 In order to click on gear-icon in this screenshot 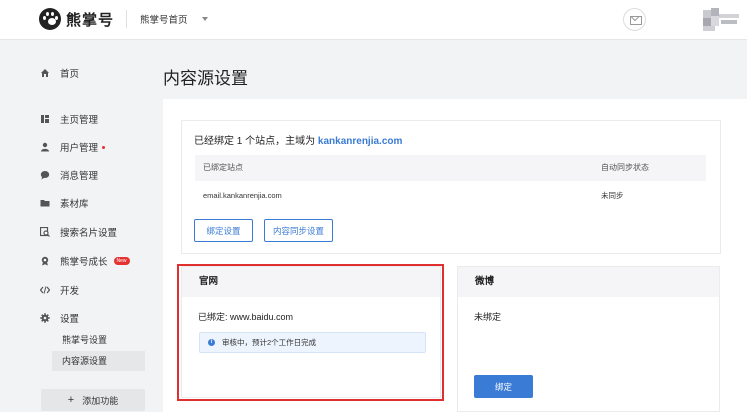, I will do `click(45, 318)`.